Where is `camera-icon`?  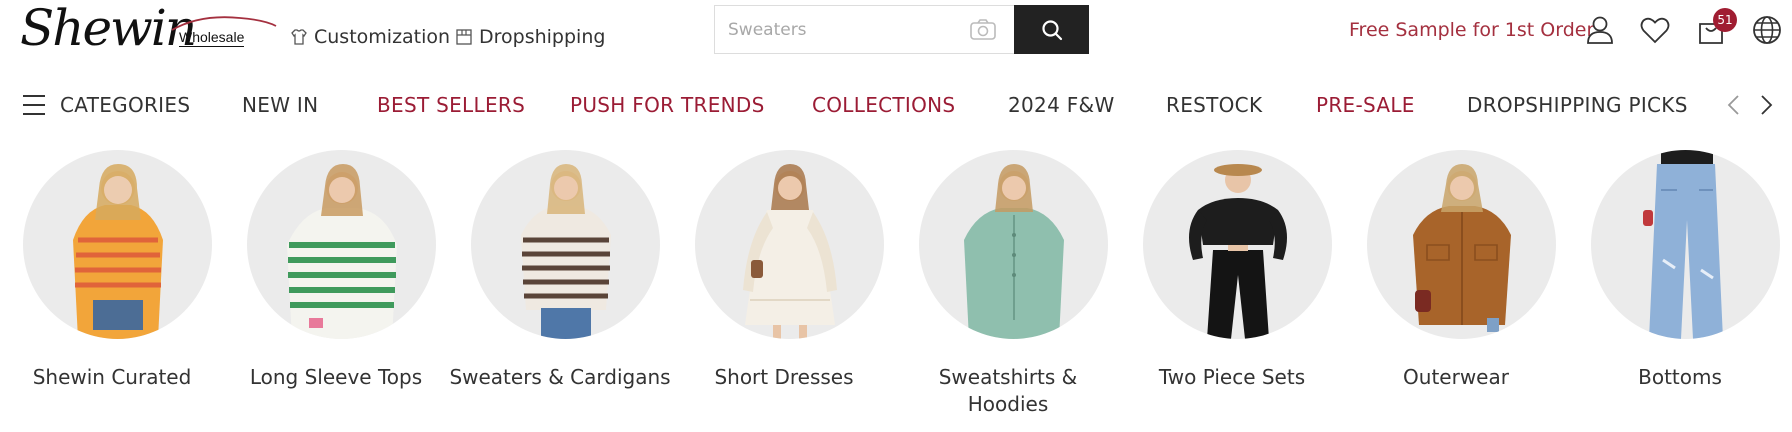 camera-icon is located at coordinates (983, 30).